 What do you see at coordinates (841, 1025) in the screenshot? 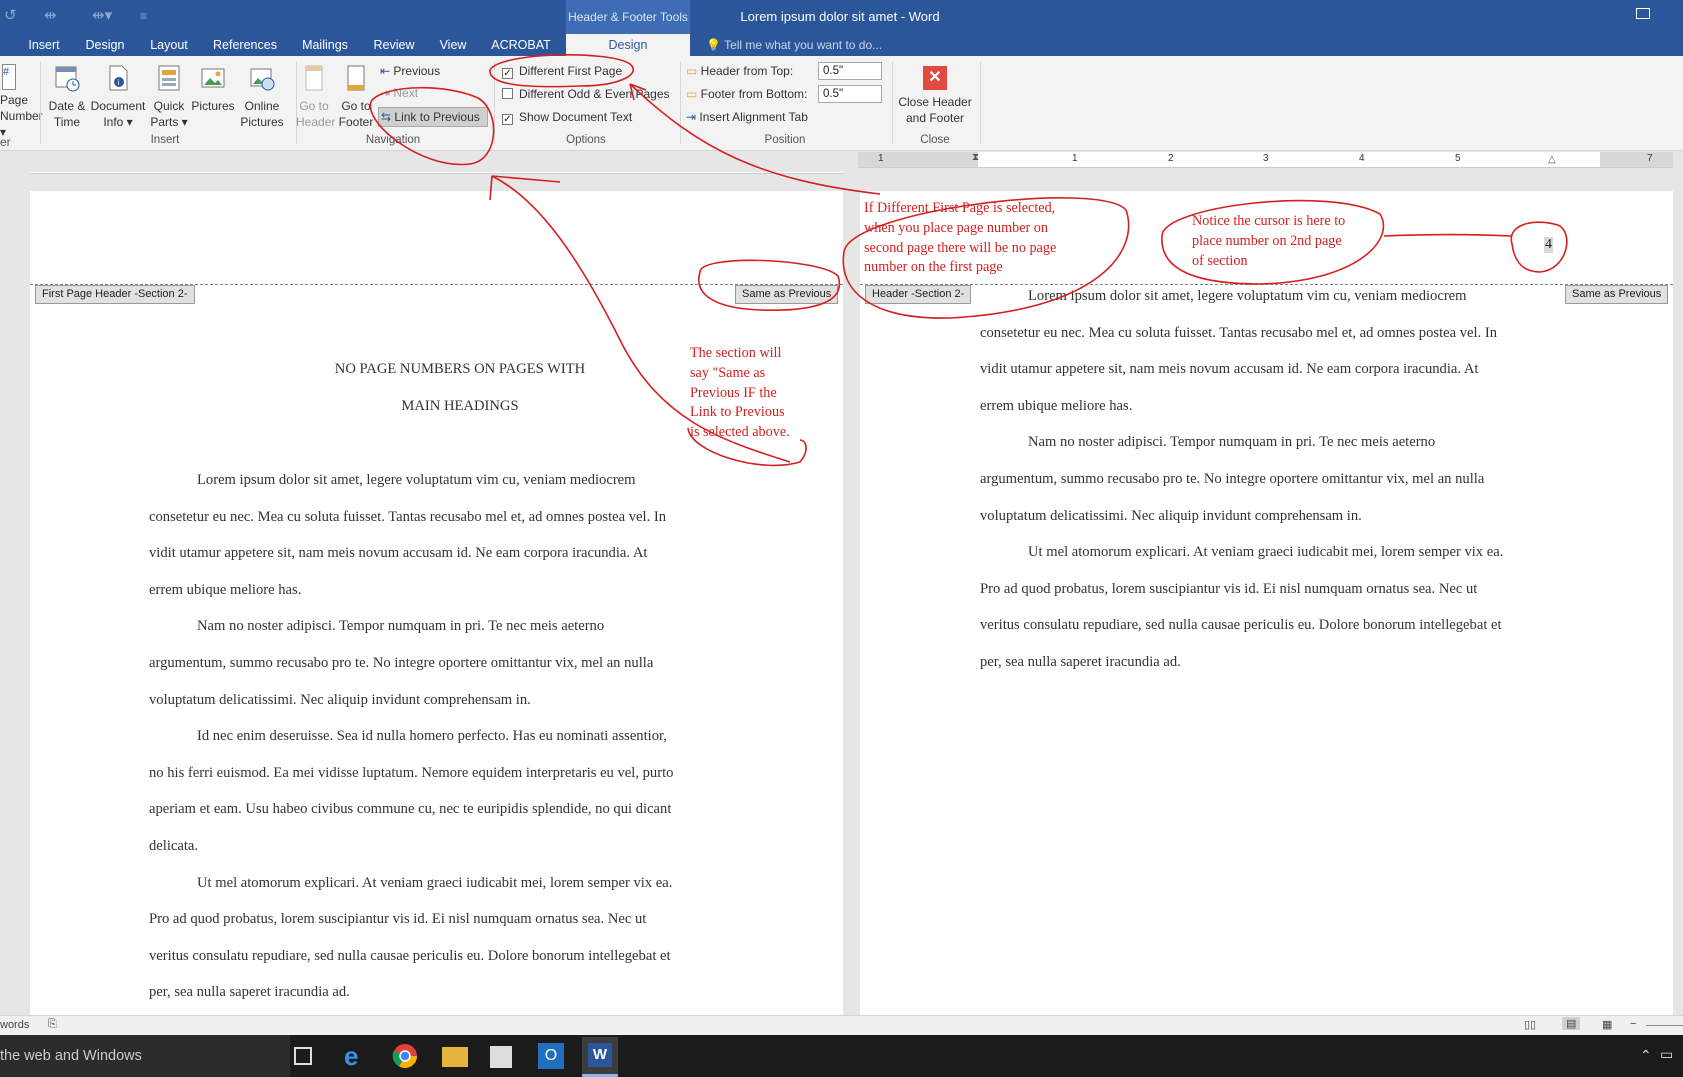
I see `status-bar: words ⎘ ▯▯ ▤ ▦ −` at bounding box center [841, 1025].